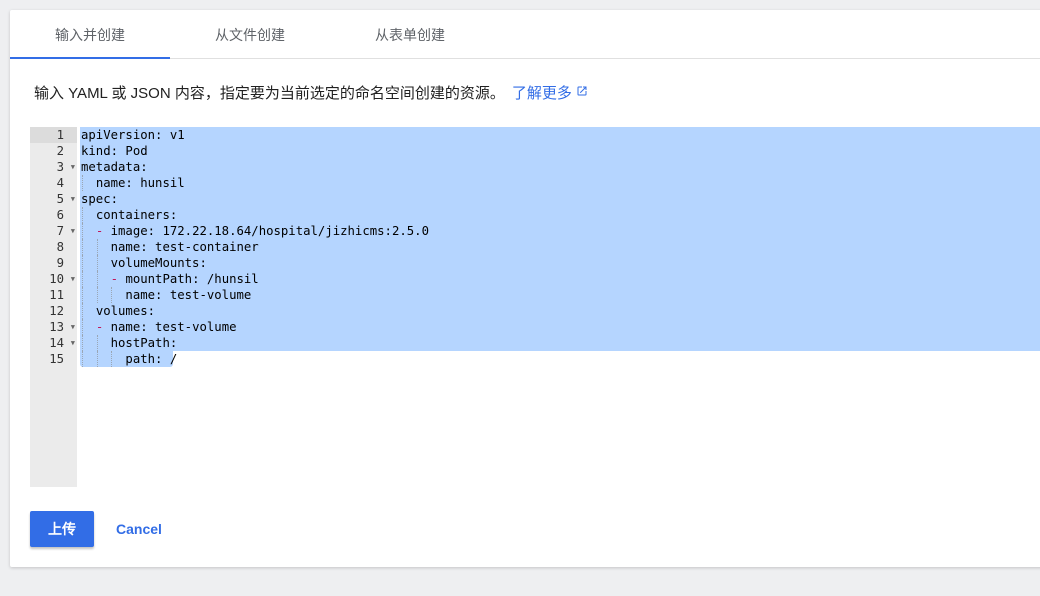 Image resolution: width=1040 pixels, height=596 pixels. I want to click on code-line: containers:, so click(129, 215).